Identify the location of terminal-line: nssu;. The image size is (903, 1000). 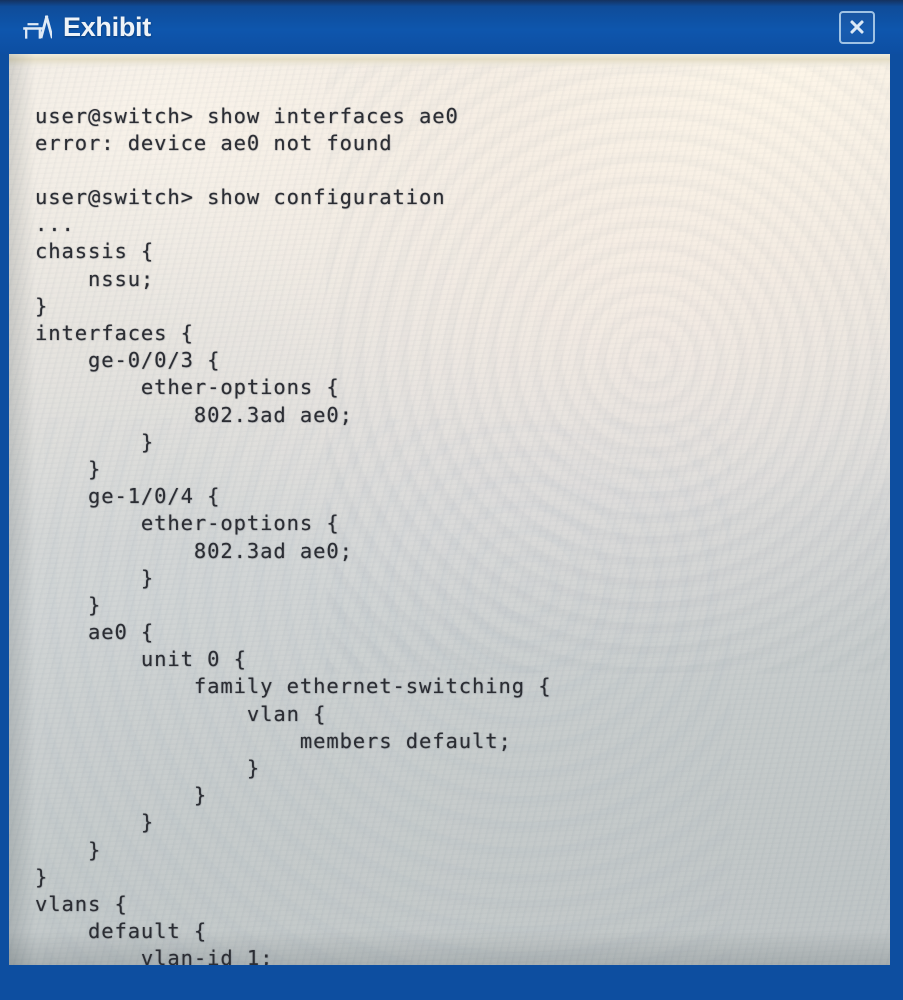
(95, 278).